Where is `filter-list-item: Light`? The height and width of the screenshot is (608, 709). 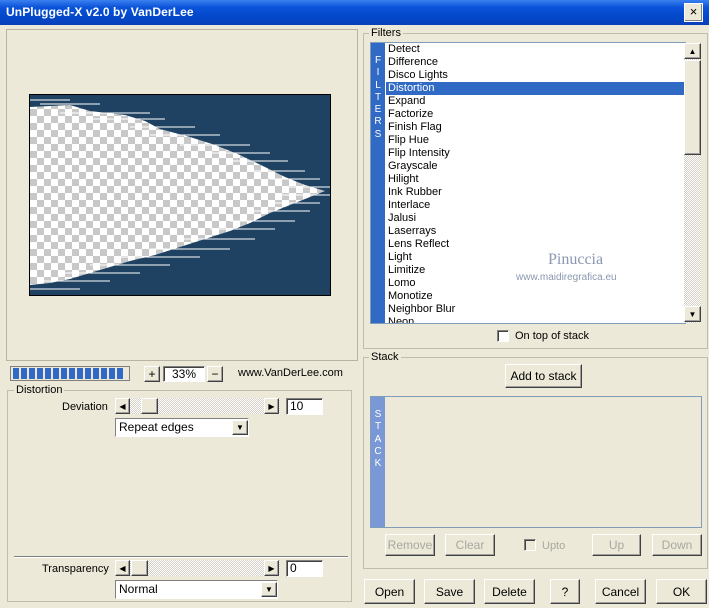
filter-list-item: Light is located at coordinates (535, 257).